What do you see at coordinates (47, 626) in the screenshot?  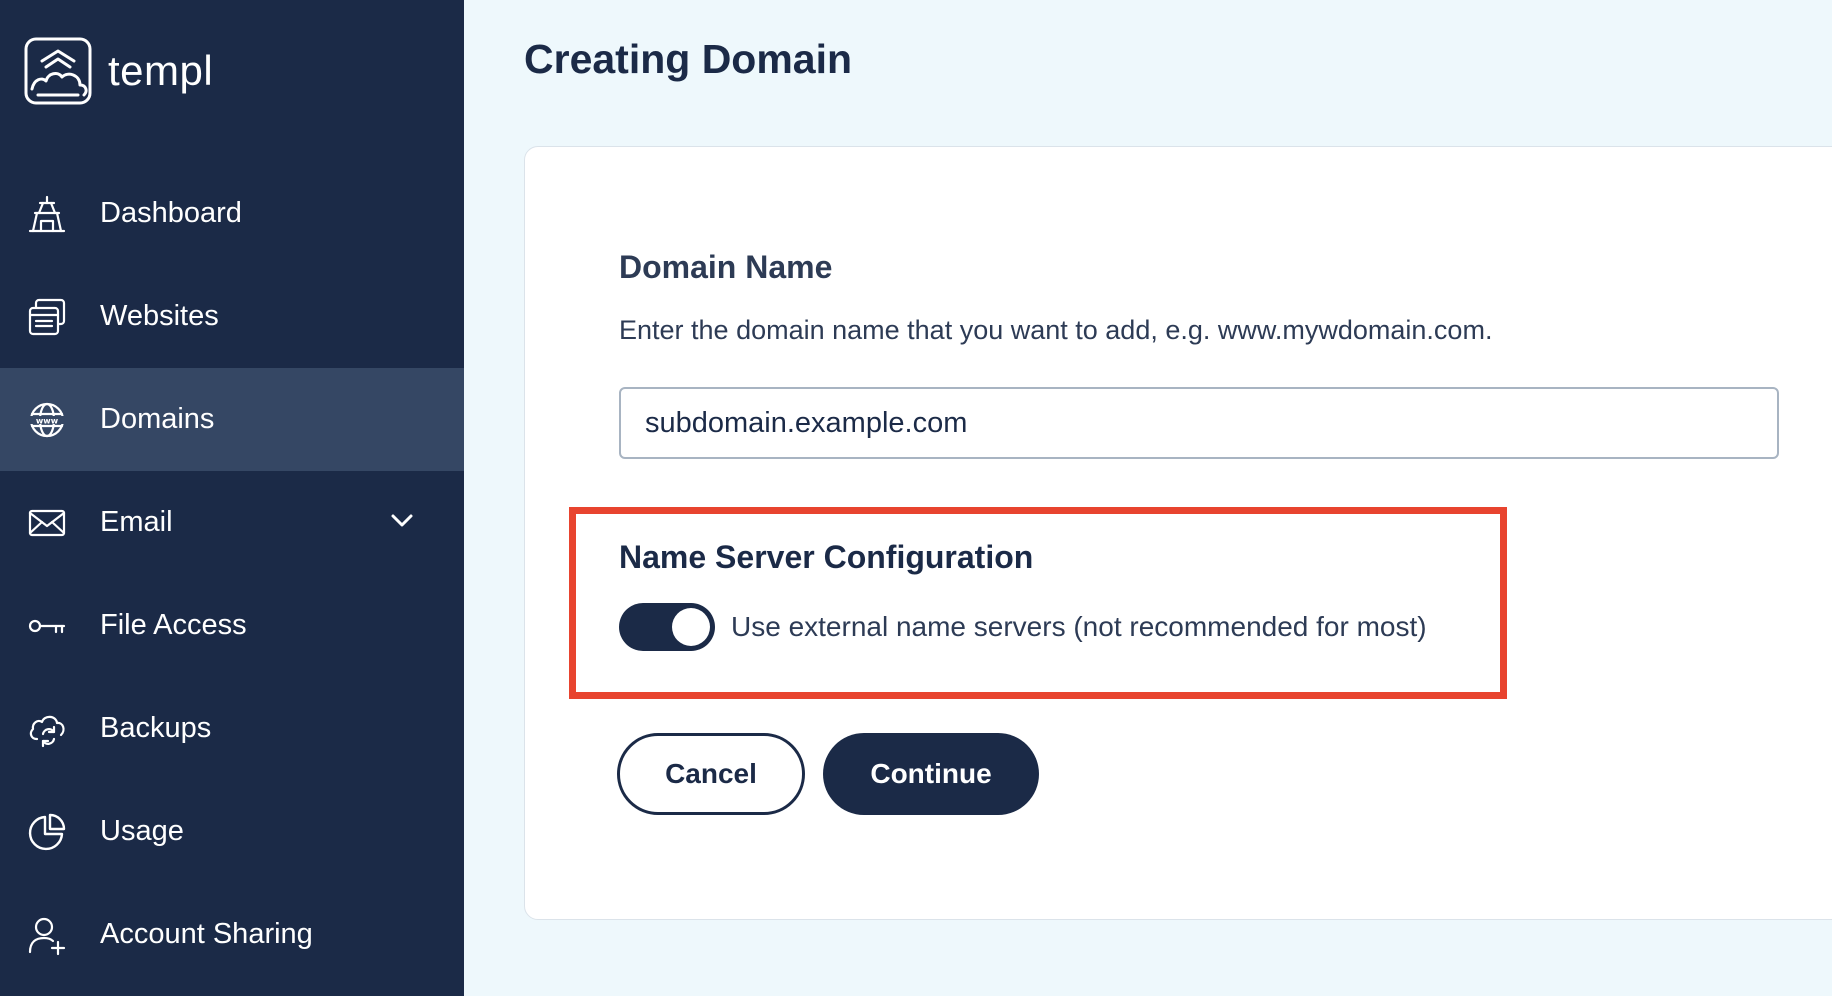 I see `key-icon` at bounding box center [47, 626].